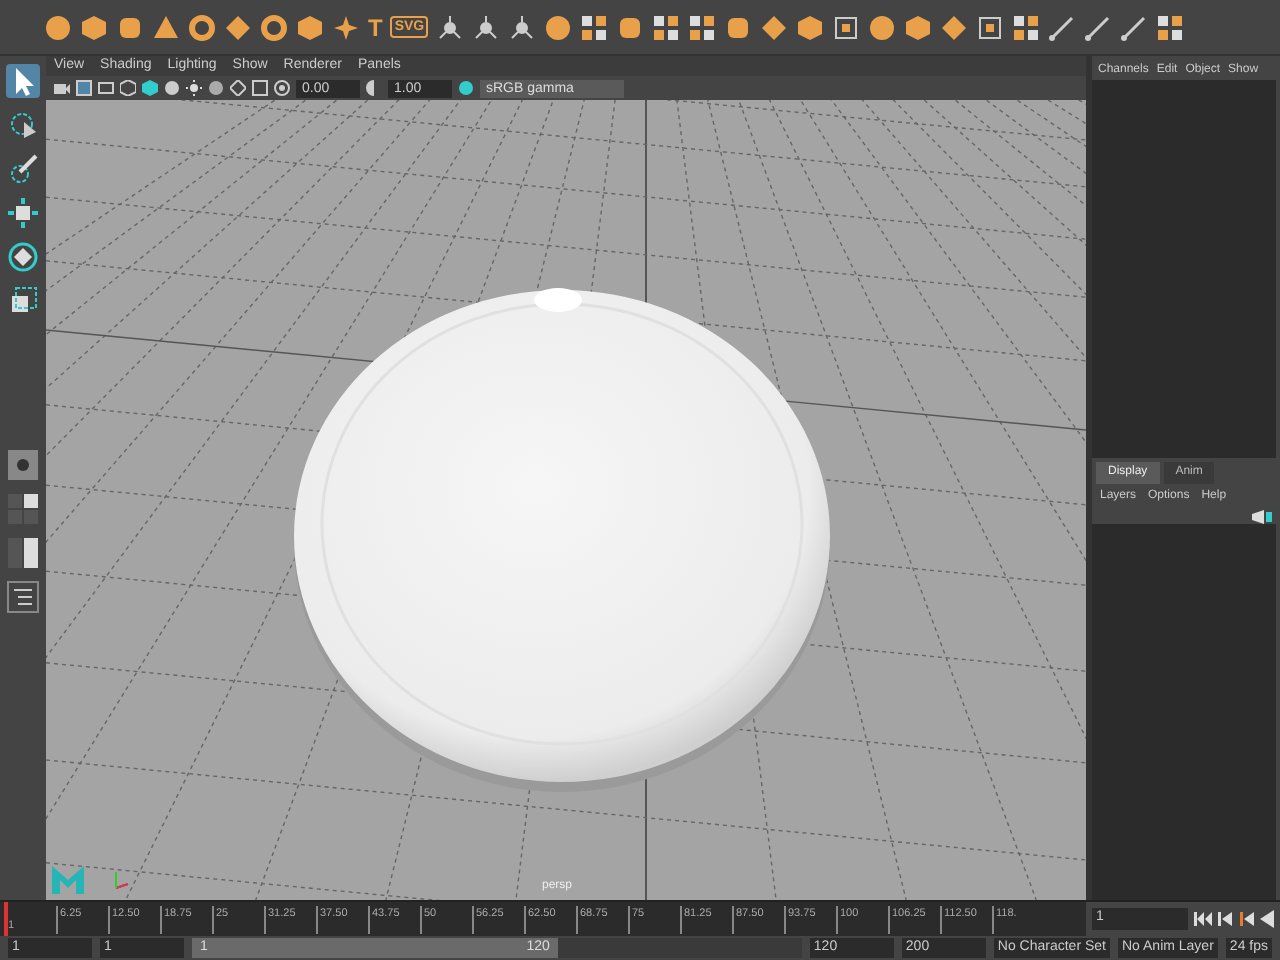 Image resolution: width=1280 pixels, height=960 pixels. What do you see at coordinates (23, 465) in the screenshot?
I see `layout-icon` at bounding box center [23, 465].